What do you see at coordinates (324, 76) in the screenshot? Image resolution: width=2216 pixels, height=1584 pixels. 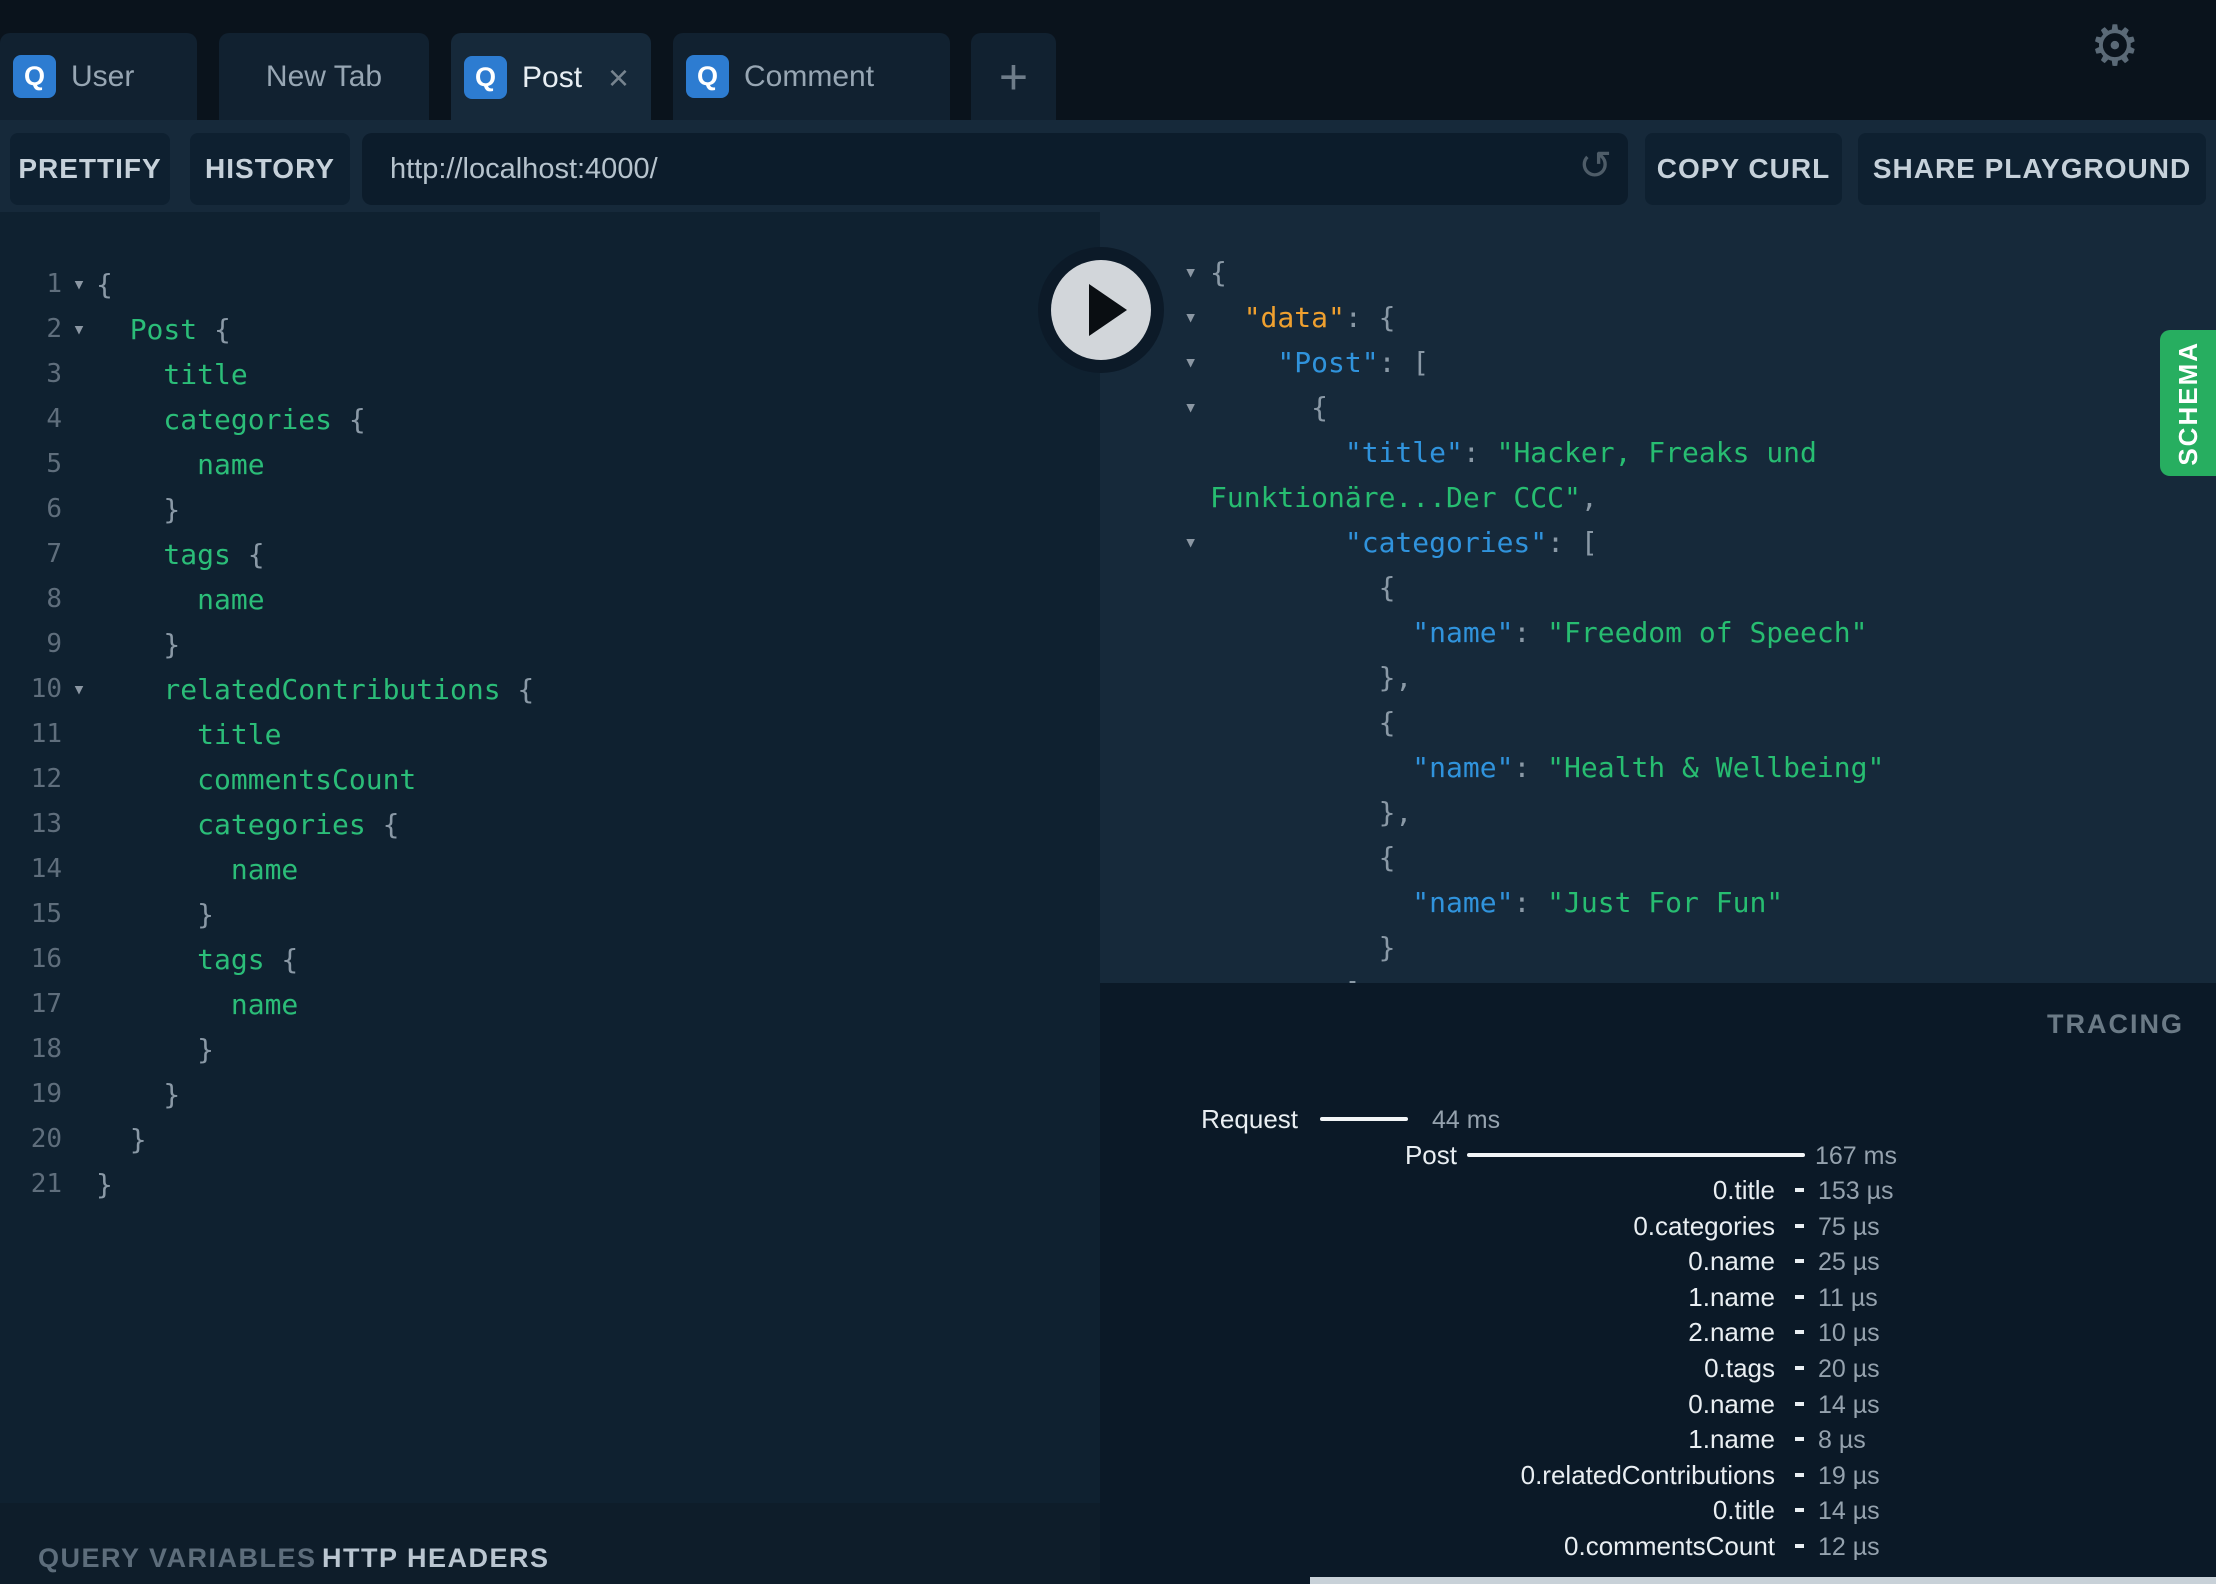 I see `tab-new-tab: New Tab` at bounding box center [324, 76].